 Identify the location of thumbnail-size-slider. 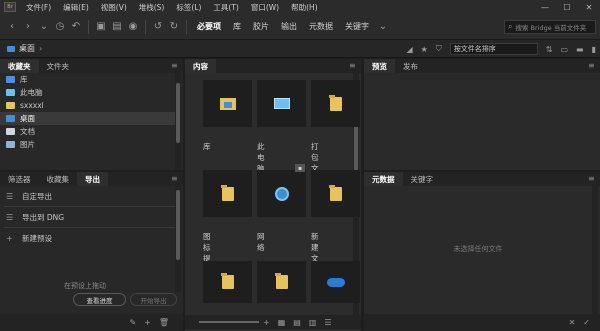
(229, 322).